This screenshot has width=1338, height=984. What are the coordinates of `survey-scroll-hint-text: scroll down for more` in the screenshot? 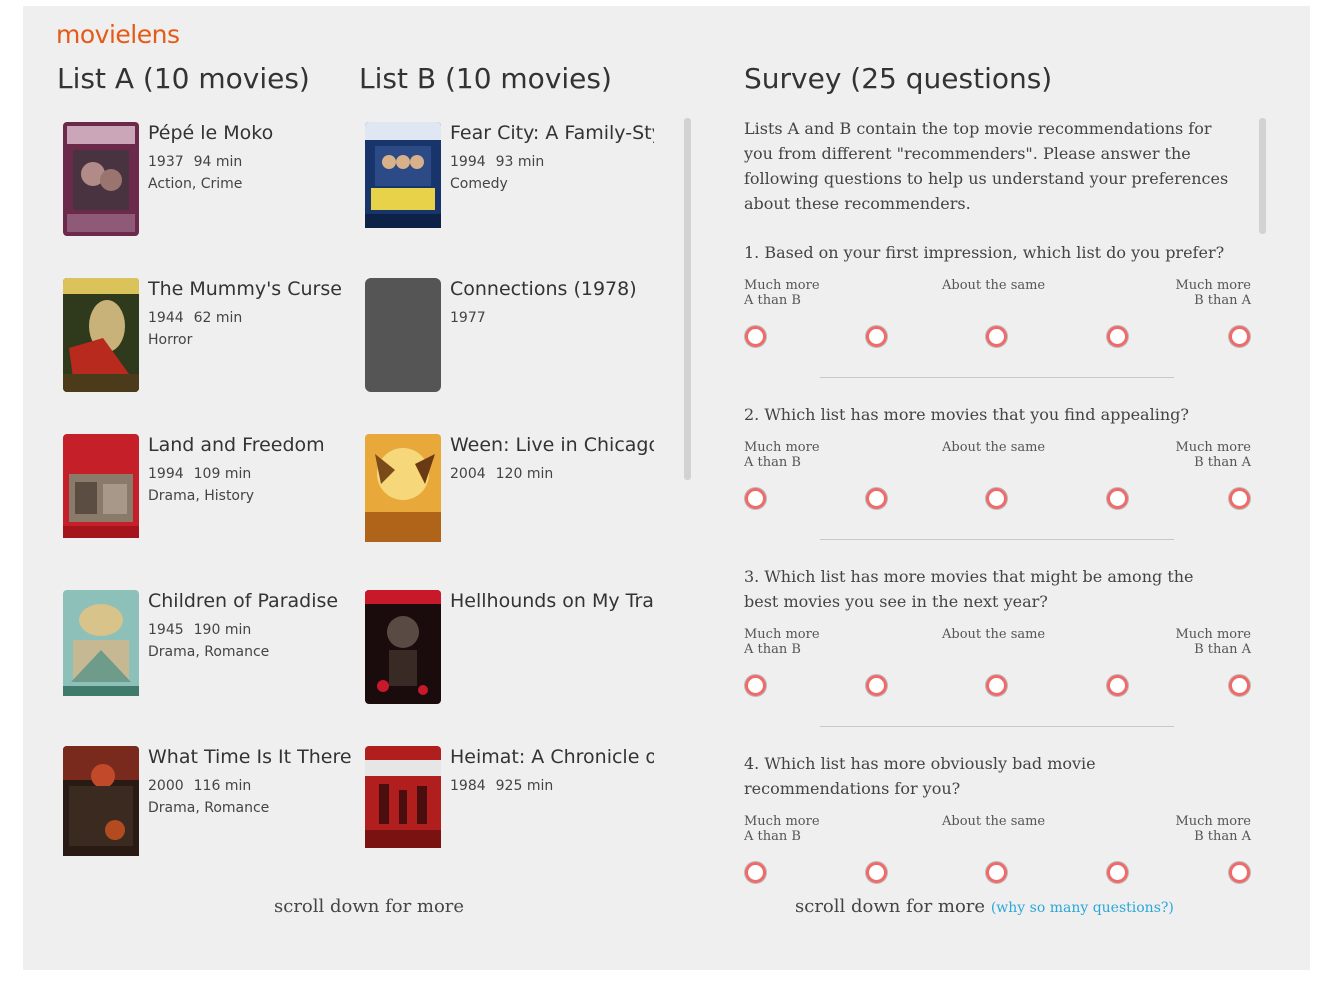 It's located at (890, 906).